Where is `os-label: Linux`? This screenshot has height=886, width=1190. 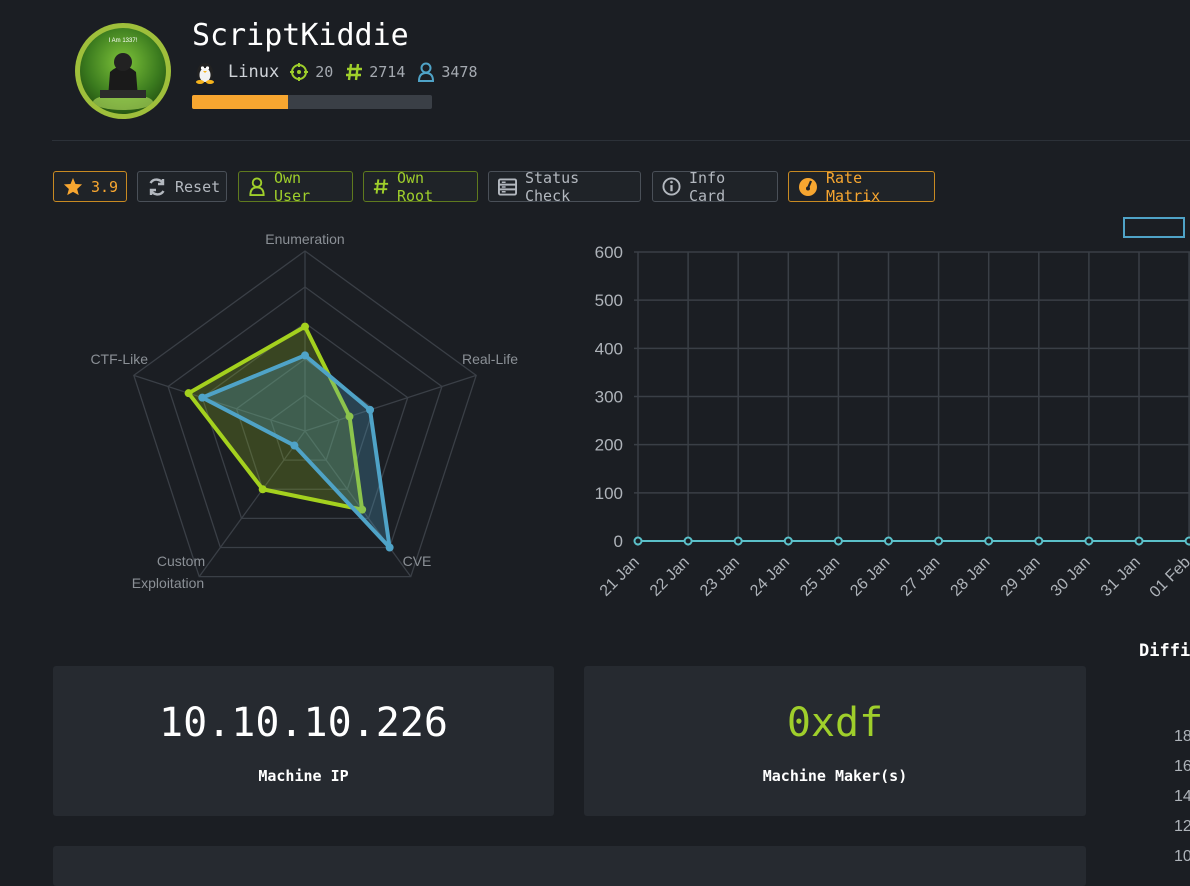
os-label: Linux is located at coordinates (254, 72).